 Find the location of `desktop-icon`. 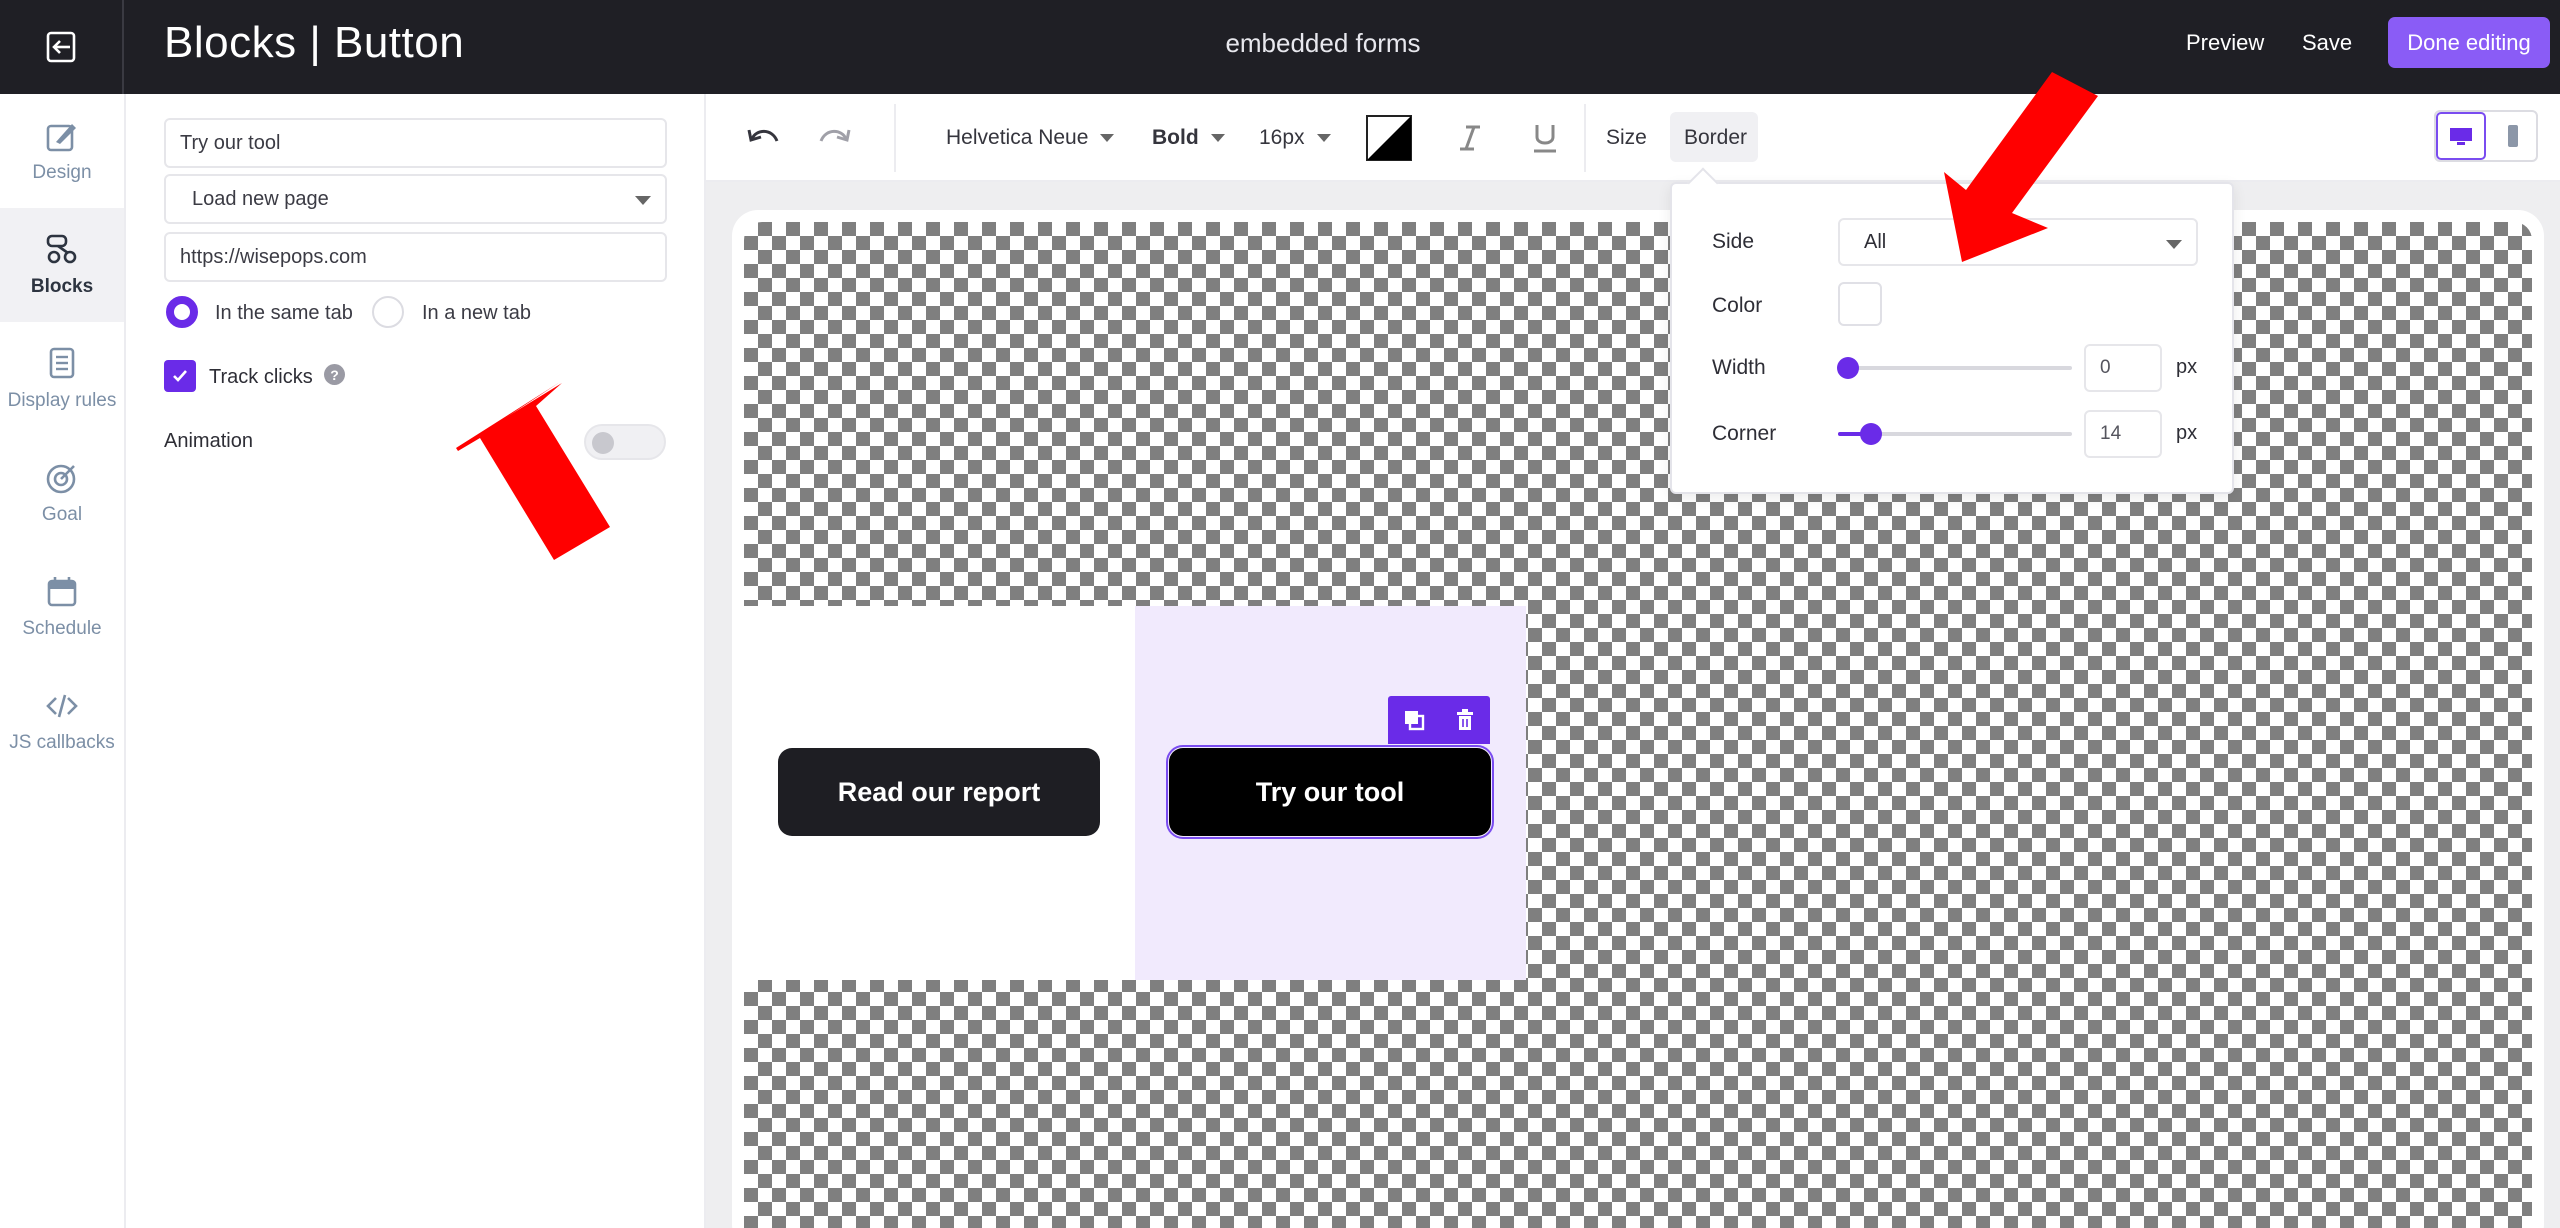

desktop-icon is located at coordinates (2461, 136).